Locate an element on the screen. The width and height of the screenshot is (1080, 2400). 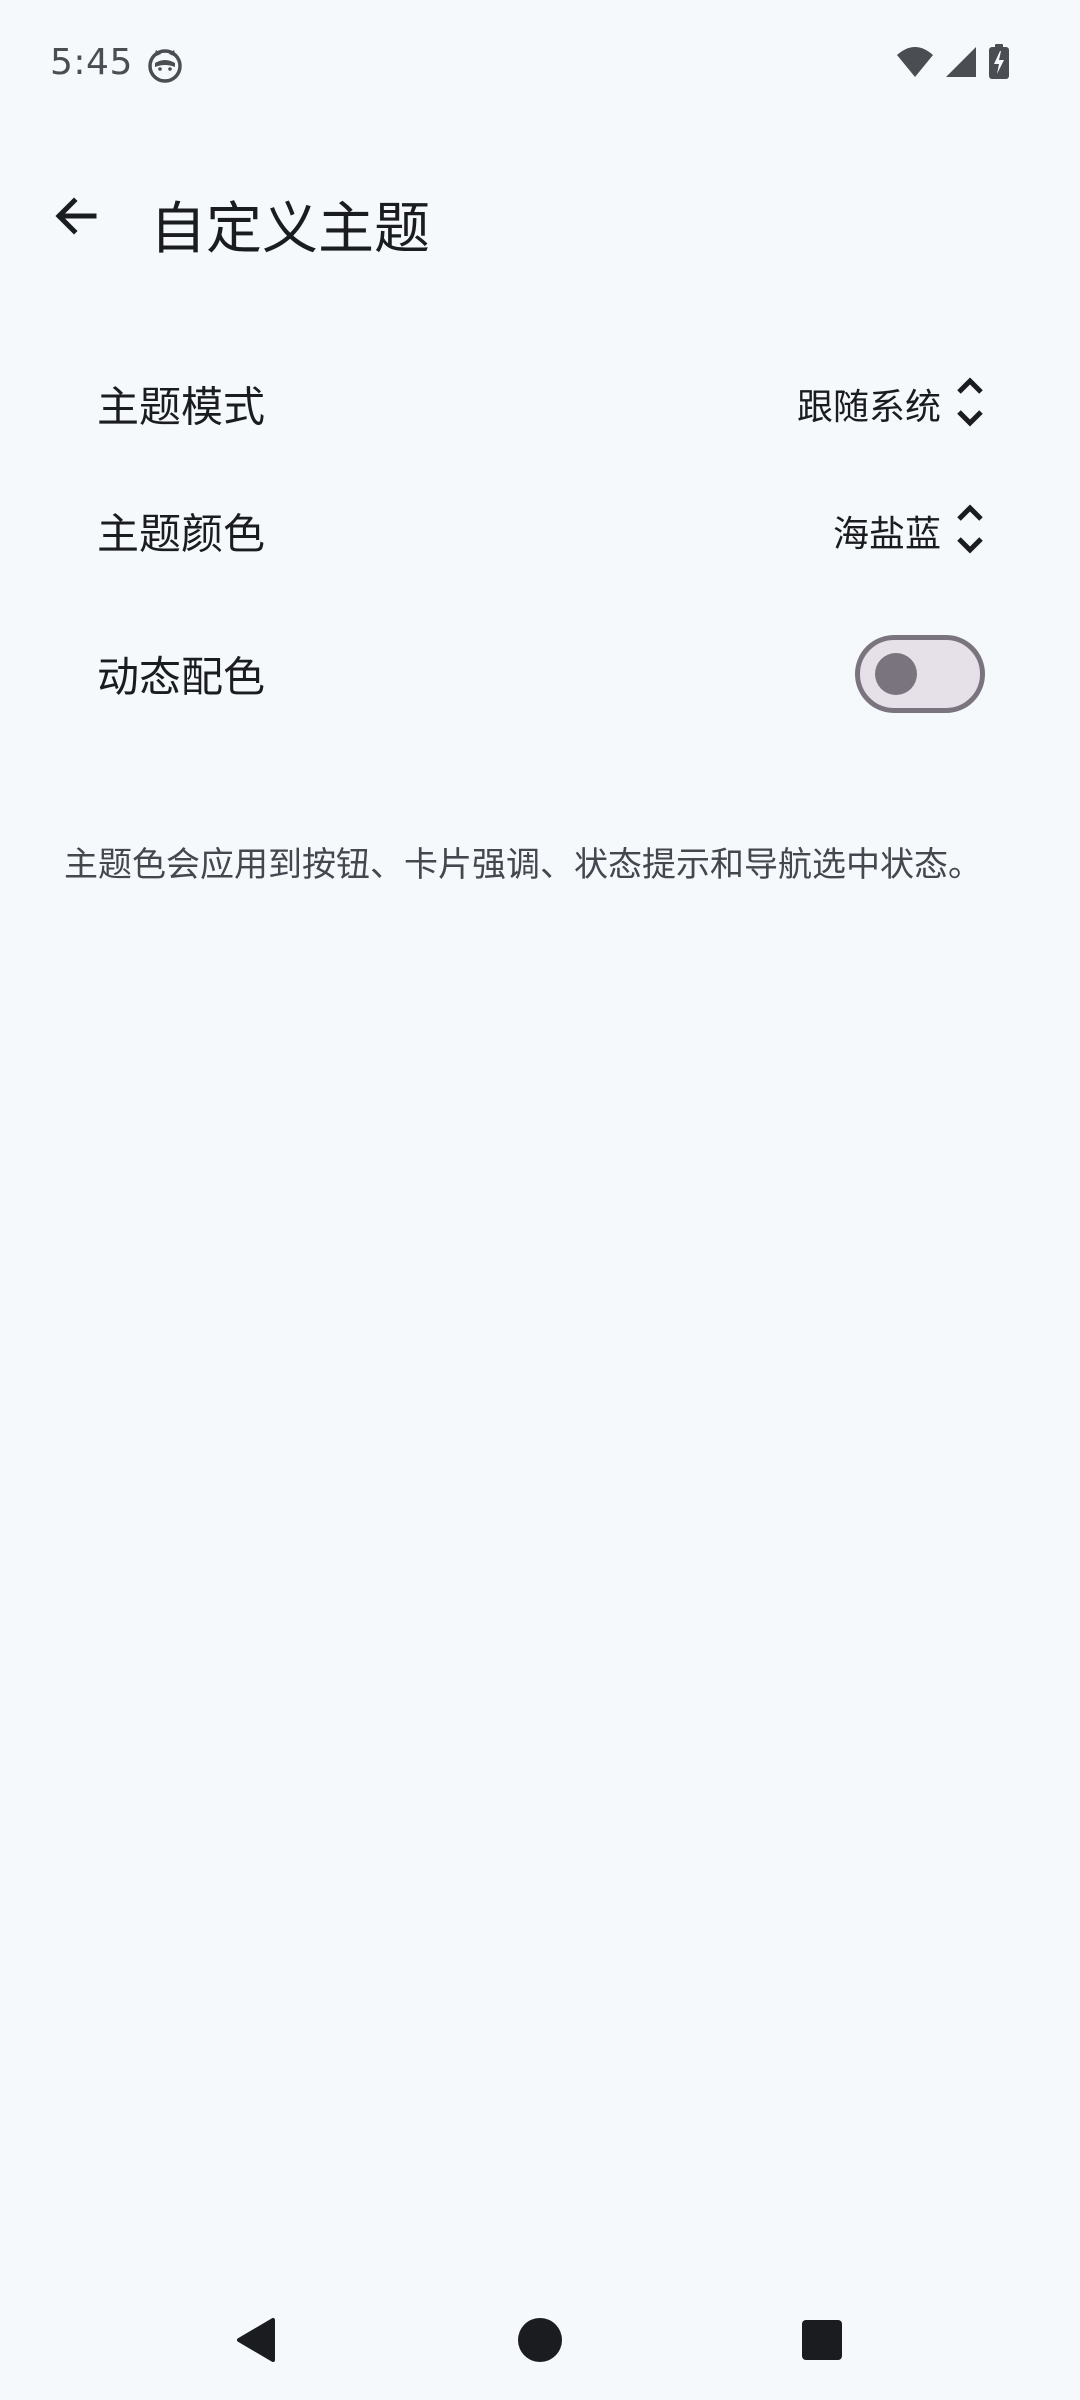
nav-back-button is located at coordinates (256, 2342).